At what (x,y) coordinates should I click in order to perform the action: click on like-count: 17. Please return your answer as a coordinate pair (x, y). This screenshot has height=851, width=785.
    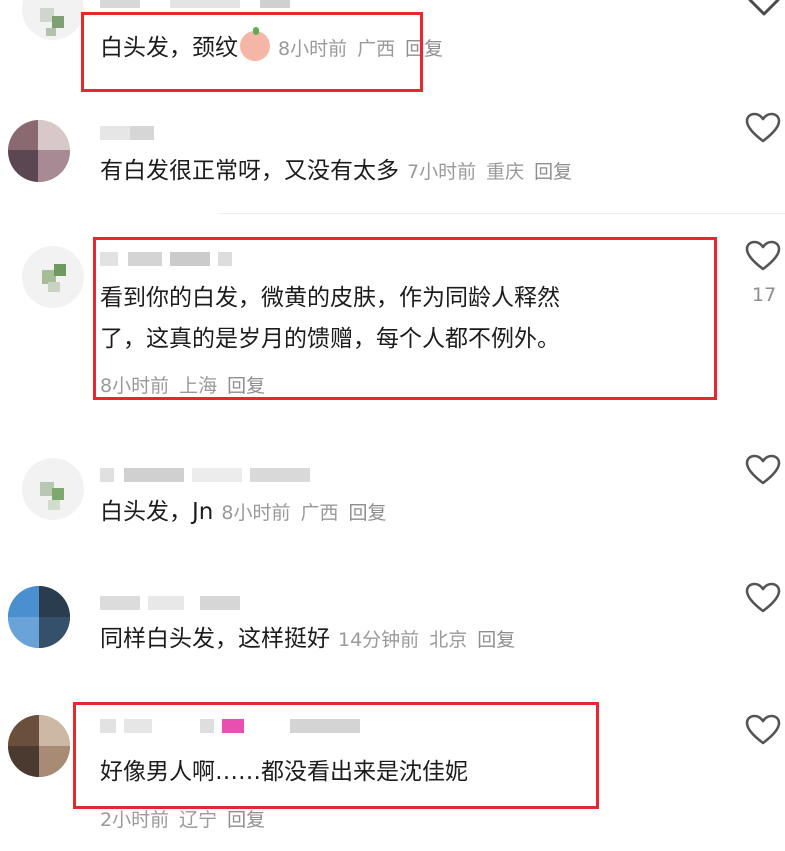
    Looking at the image, I should click on (764, 295).